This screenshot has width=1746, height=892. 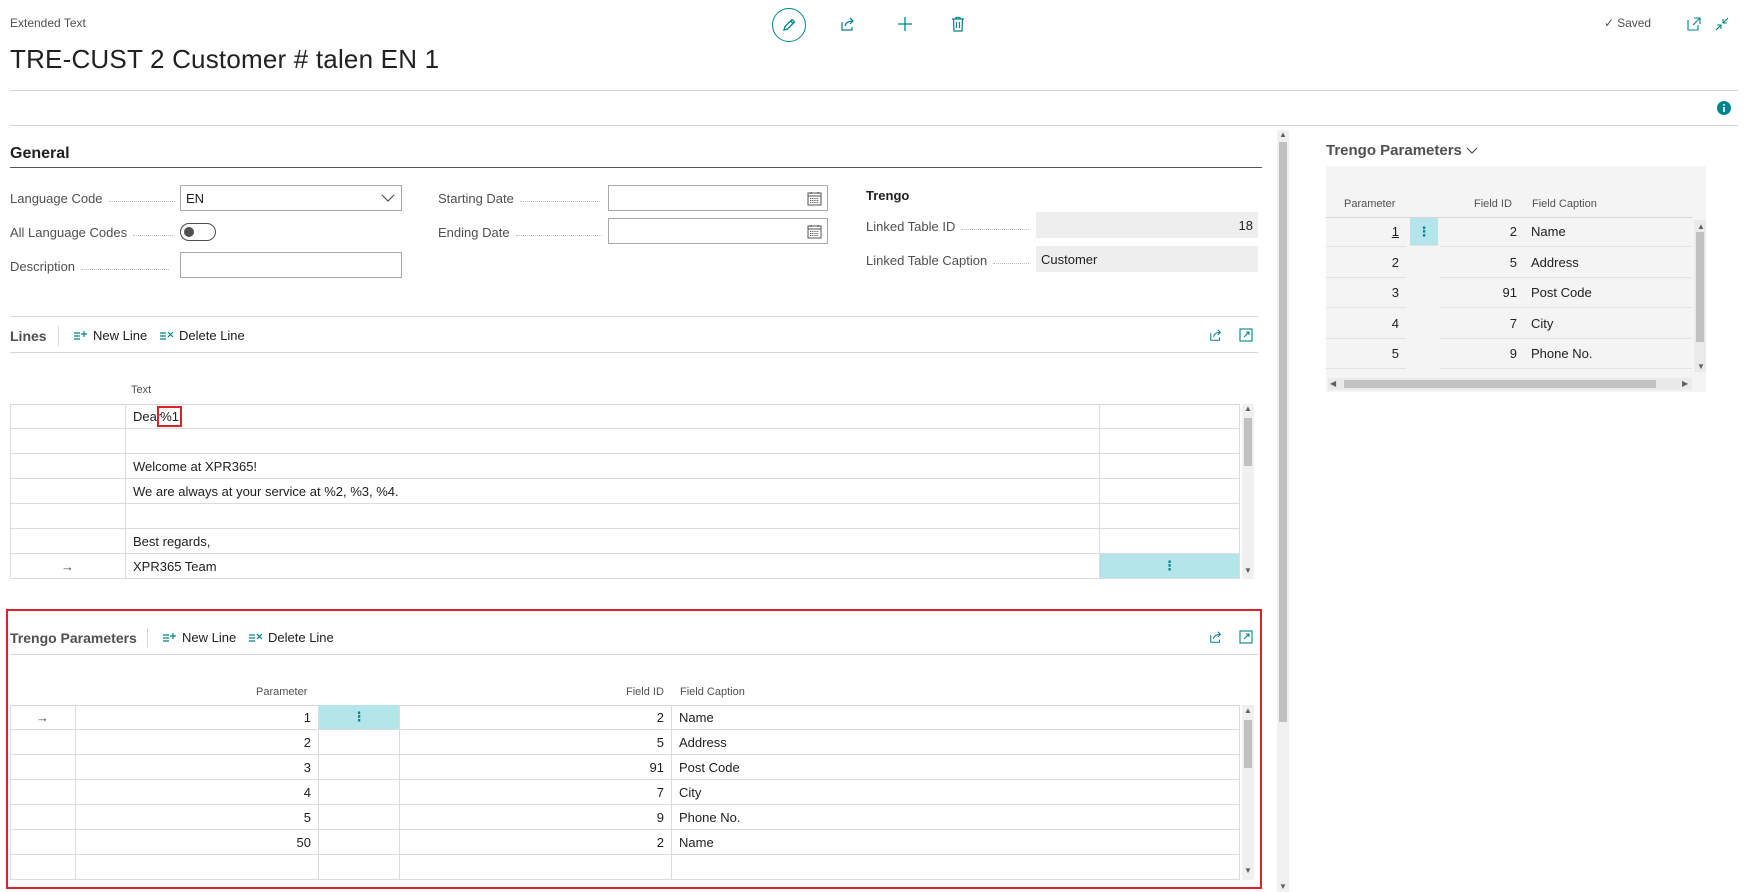 I want to click on trengo-new-line-button: New Line, so click(x=199, y=637).